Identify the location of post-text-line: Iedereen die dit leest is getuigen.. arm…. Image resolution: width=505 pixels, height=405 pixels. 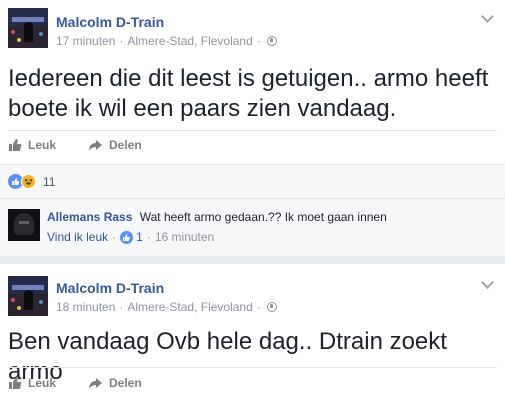
(248, 78).